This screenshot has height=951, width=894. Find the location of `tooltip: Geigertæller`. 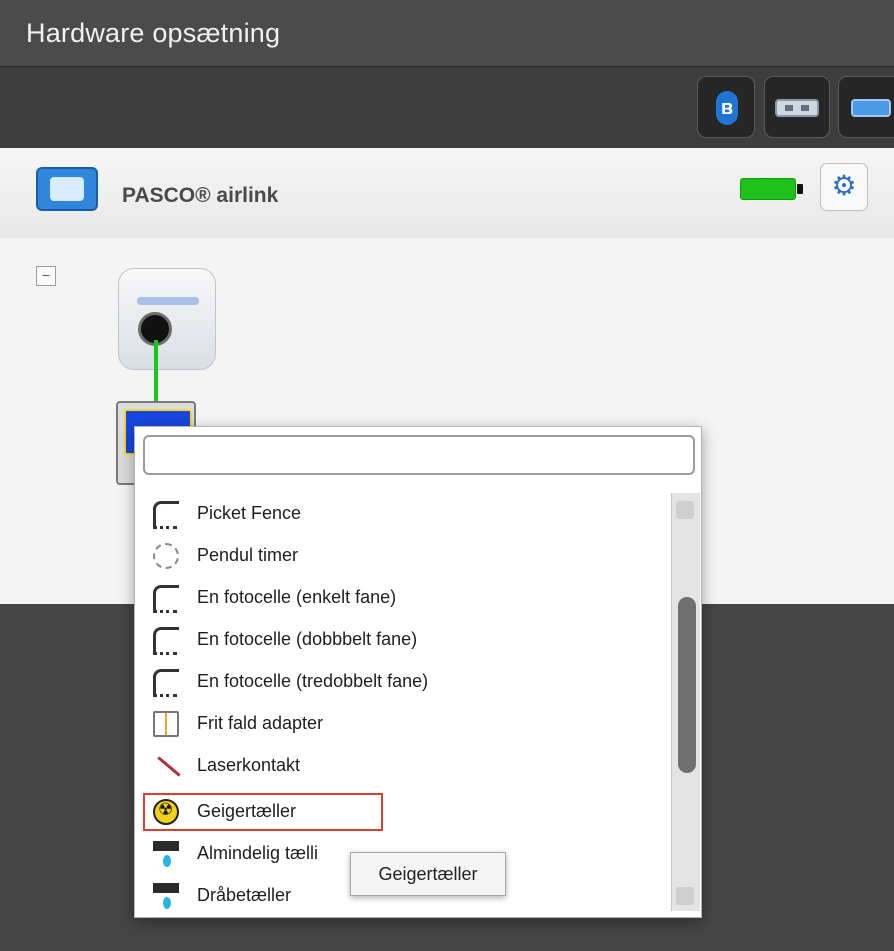

tooltip: Geigertæller is located at coordinates (428, 874).